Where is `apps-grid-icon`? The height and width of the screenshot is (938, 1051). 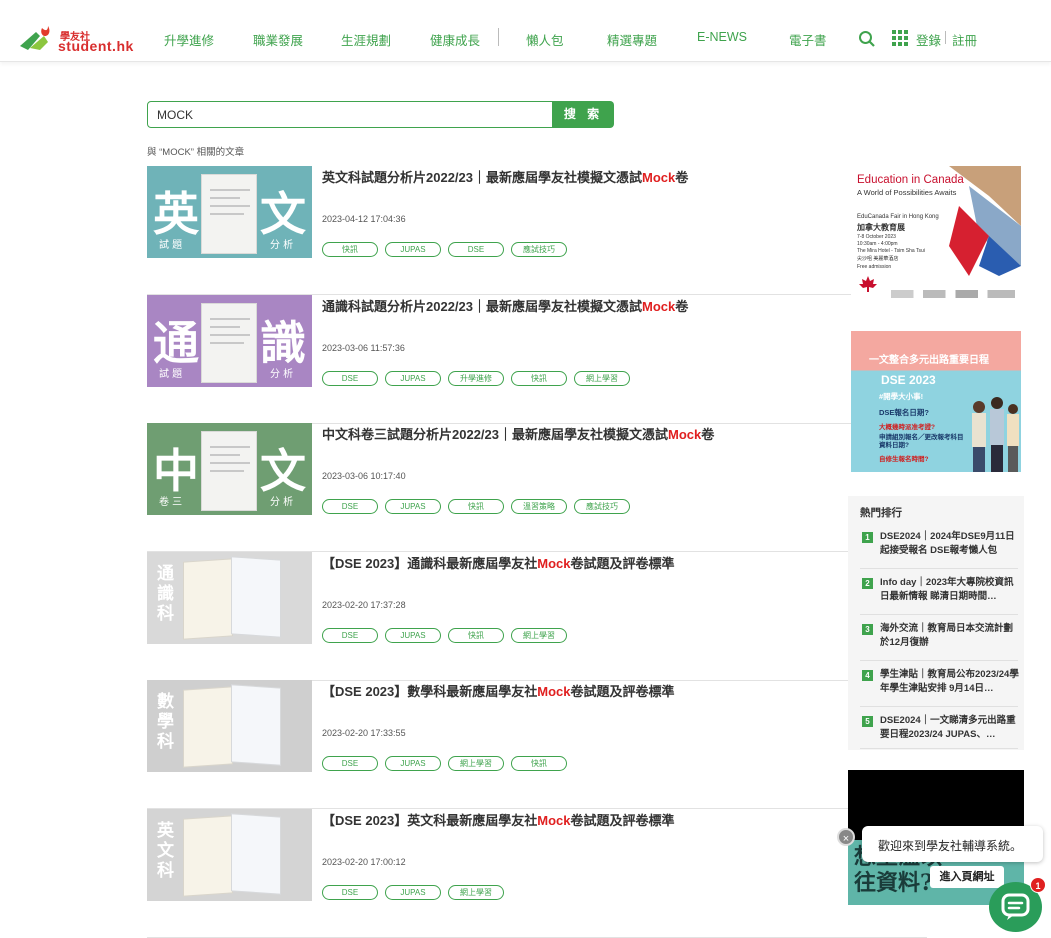 apps-grid-icon is located at coordinates (900, 38).